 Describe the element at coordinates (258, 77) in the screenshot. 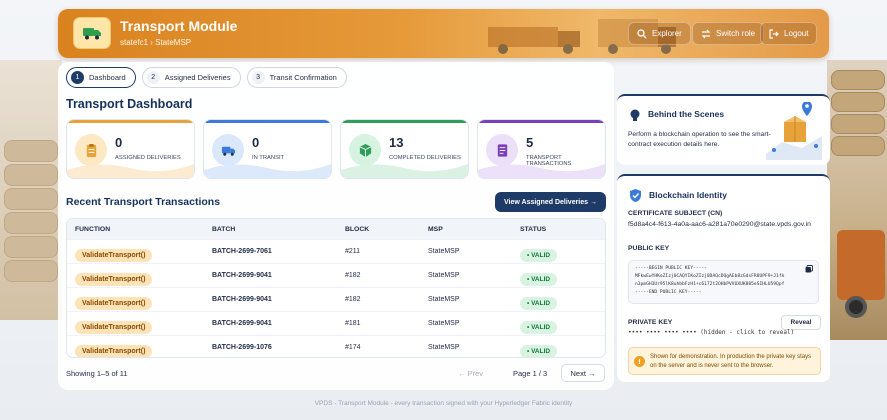

I see `step-number: 3` at that location.